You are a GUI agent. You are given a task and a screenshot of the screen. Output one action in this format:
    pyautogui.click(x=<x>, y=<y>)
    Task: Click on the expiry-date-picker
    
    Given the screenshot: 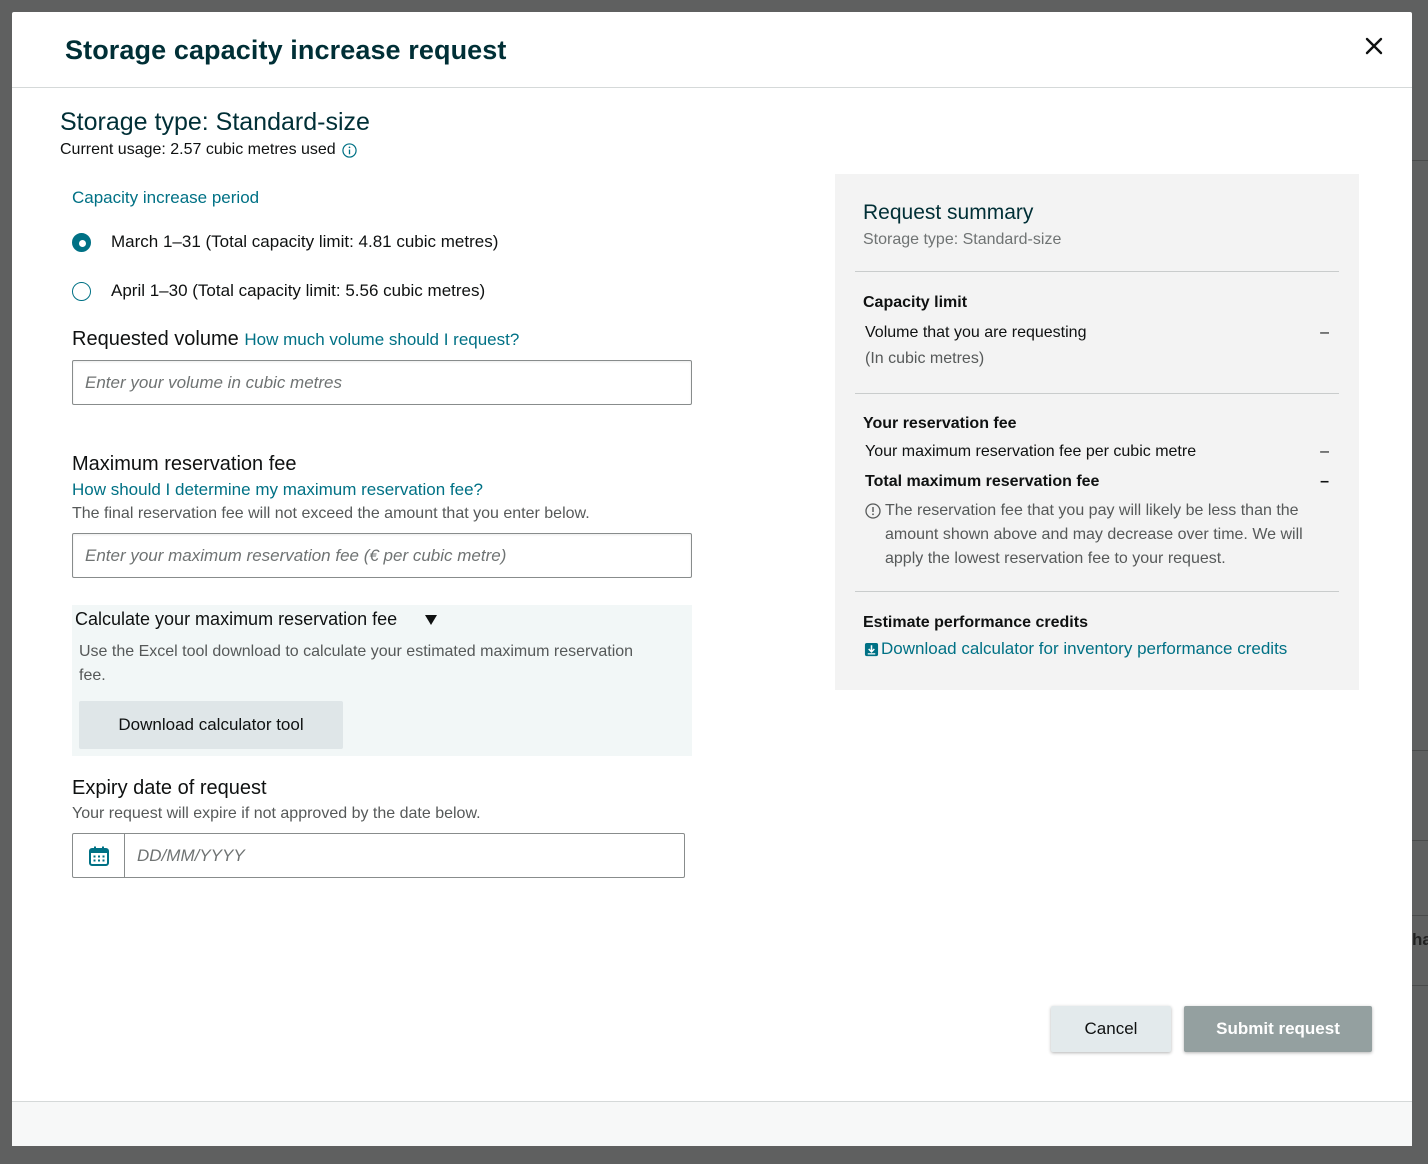 What is the action you would take?
    pyautogui.click(x=378, y=855)
    